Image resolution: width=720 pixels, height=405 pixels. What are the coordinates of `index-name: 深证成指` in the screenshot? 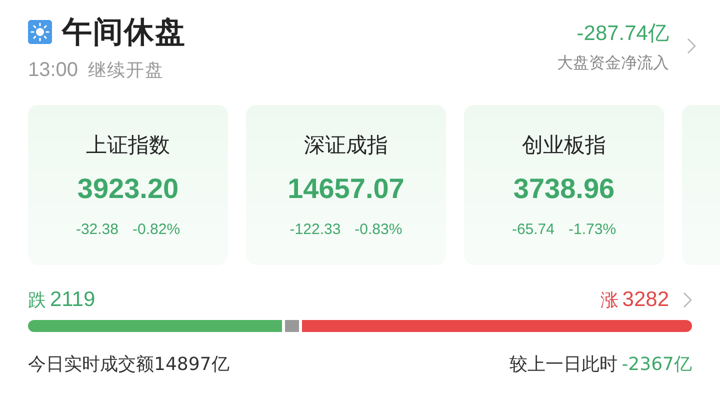 It's located at (346, 145).